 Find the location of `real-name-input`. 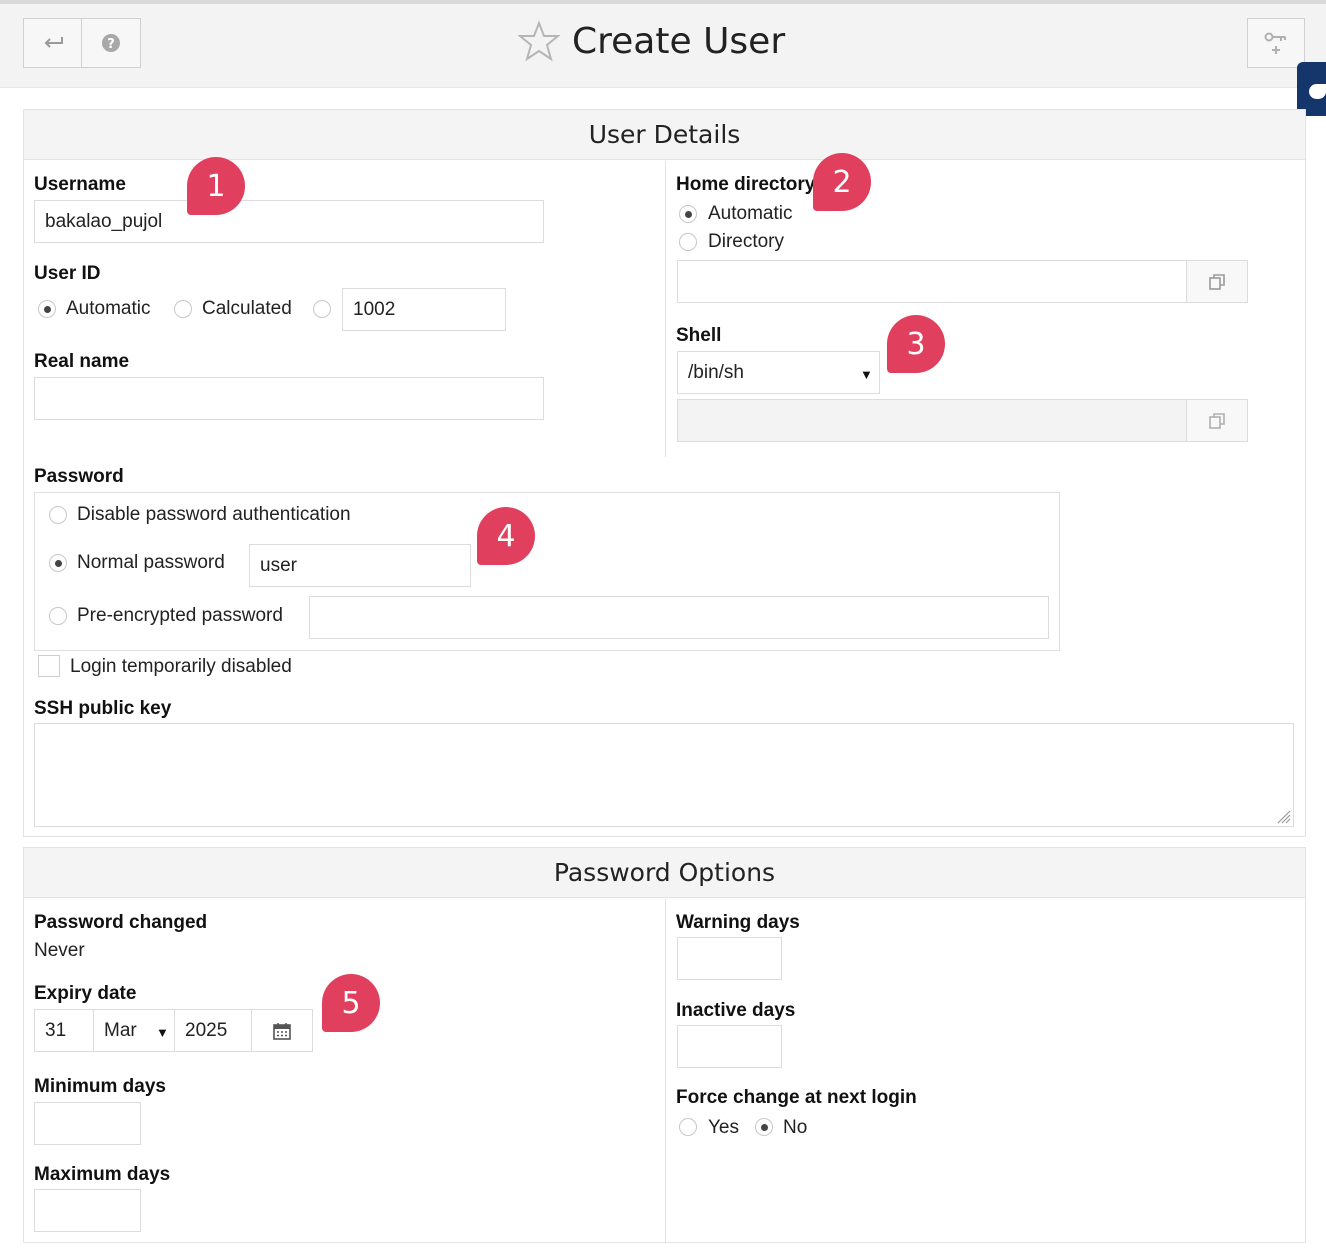

real-name-input is located at coordinates (289, 398).